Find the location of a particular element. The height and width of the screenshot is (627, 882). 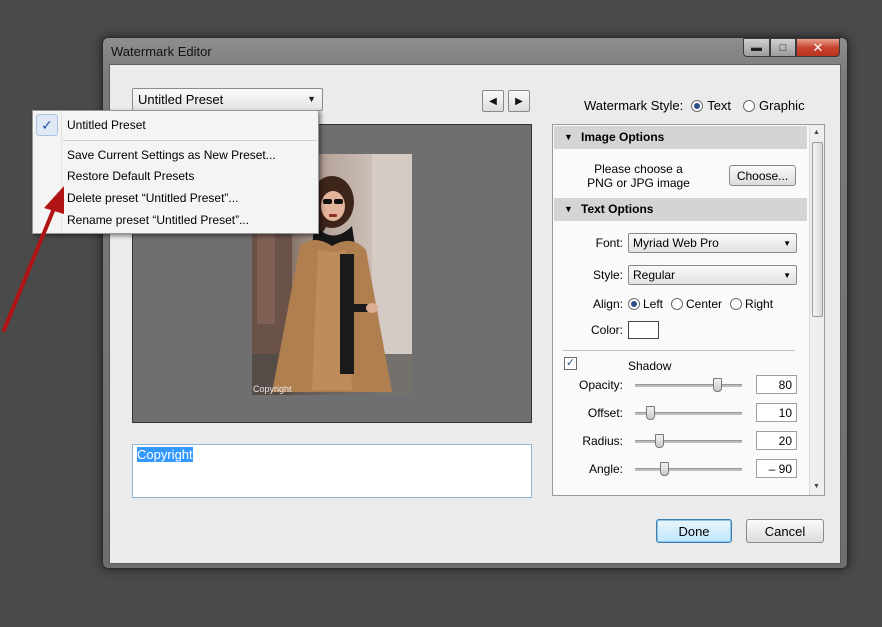

color-label: Color: is located at coordinates (606, 330).